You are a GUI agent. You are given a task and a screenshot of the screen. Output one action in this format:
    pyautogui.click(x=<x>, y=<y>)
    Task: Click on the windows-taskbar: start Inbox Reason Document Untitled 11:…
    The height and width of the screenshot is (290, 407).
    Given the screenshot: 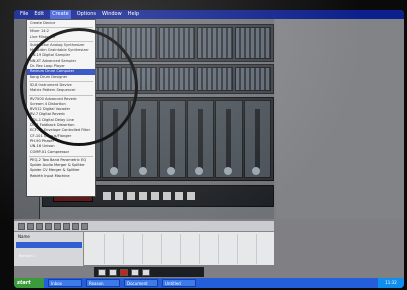 What is the action you would take?
    pyautogui.click(x=209, y=283)
    